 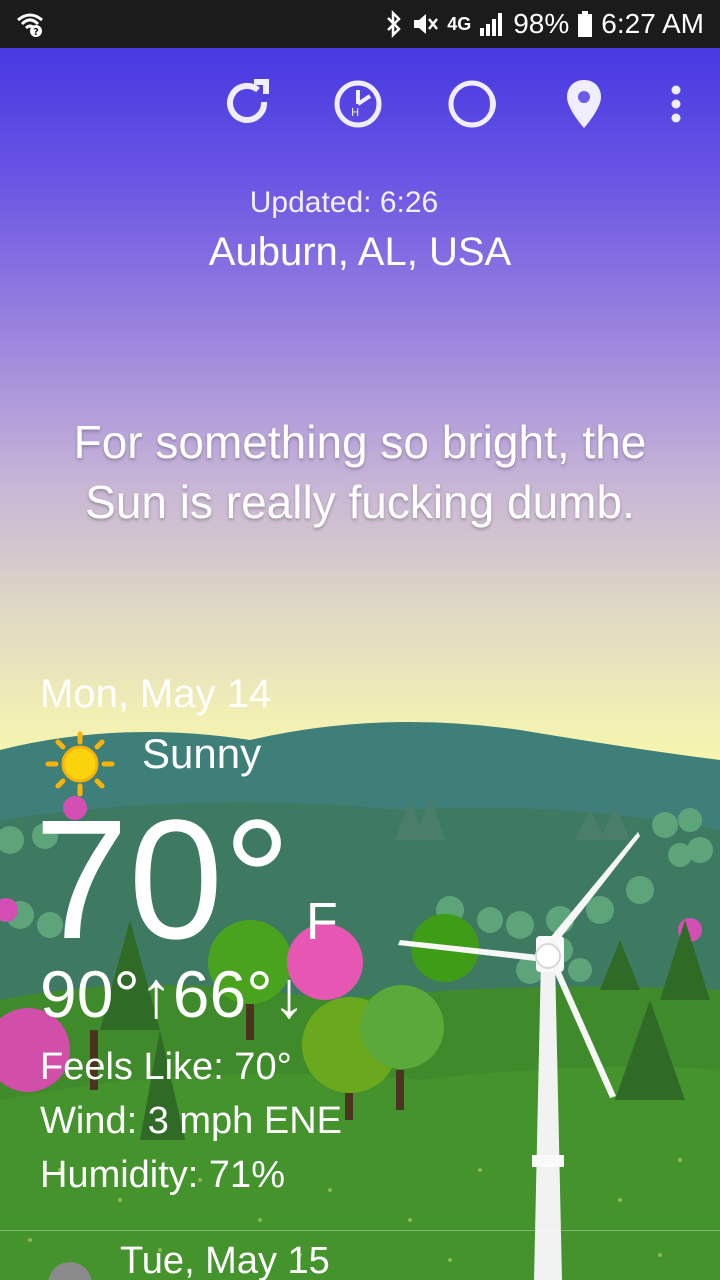 What do you see at coordinates (166, 1067) in the screenshot?
I see `feels-like: Feels Like: 70°` at bounding box center [166, 1067].